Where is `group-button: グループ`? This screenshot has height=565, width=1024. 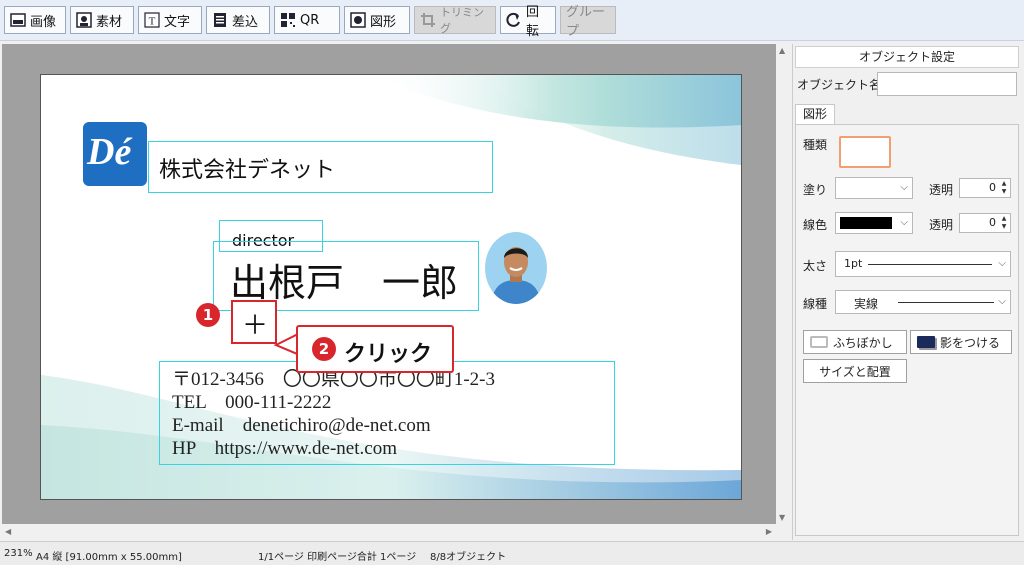 group-button: グループ is located at coordinates (588, 22).